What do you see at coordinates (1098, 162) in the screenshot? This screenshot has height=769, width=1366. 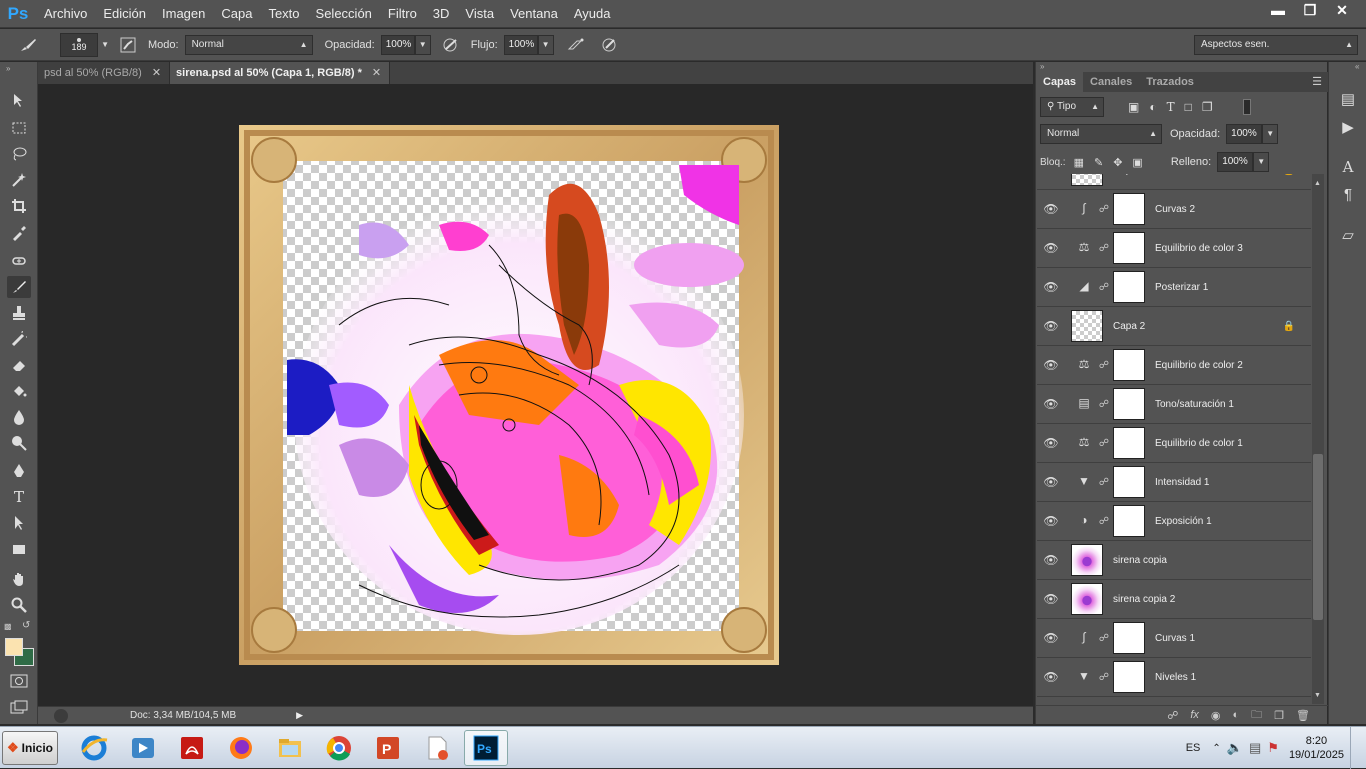 I see `lock-pixels-icon: ✎` at bounding box center [1098, 162].